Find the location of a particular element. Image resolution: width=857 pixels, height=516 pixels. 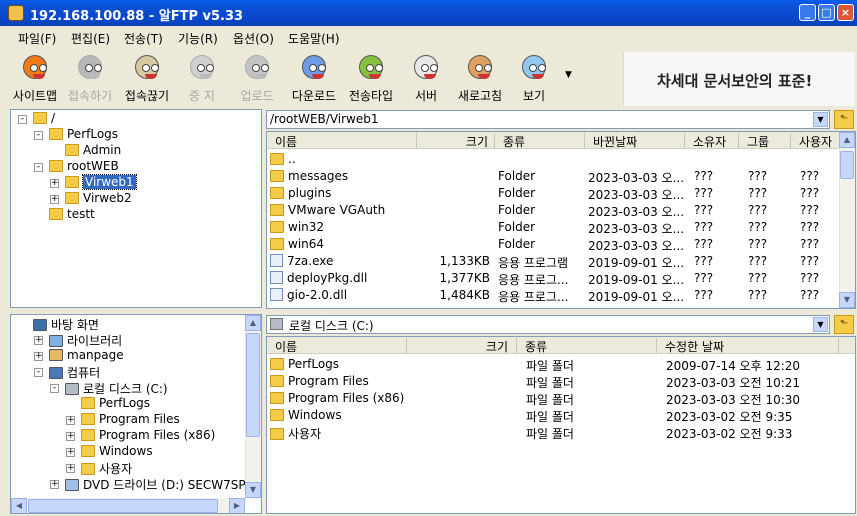

toolbar-button-2: 접속하기 is located at coordinates (90, 78).